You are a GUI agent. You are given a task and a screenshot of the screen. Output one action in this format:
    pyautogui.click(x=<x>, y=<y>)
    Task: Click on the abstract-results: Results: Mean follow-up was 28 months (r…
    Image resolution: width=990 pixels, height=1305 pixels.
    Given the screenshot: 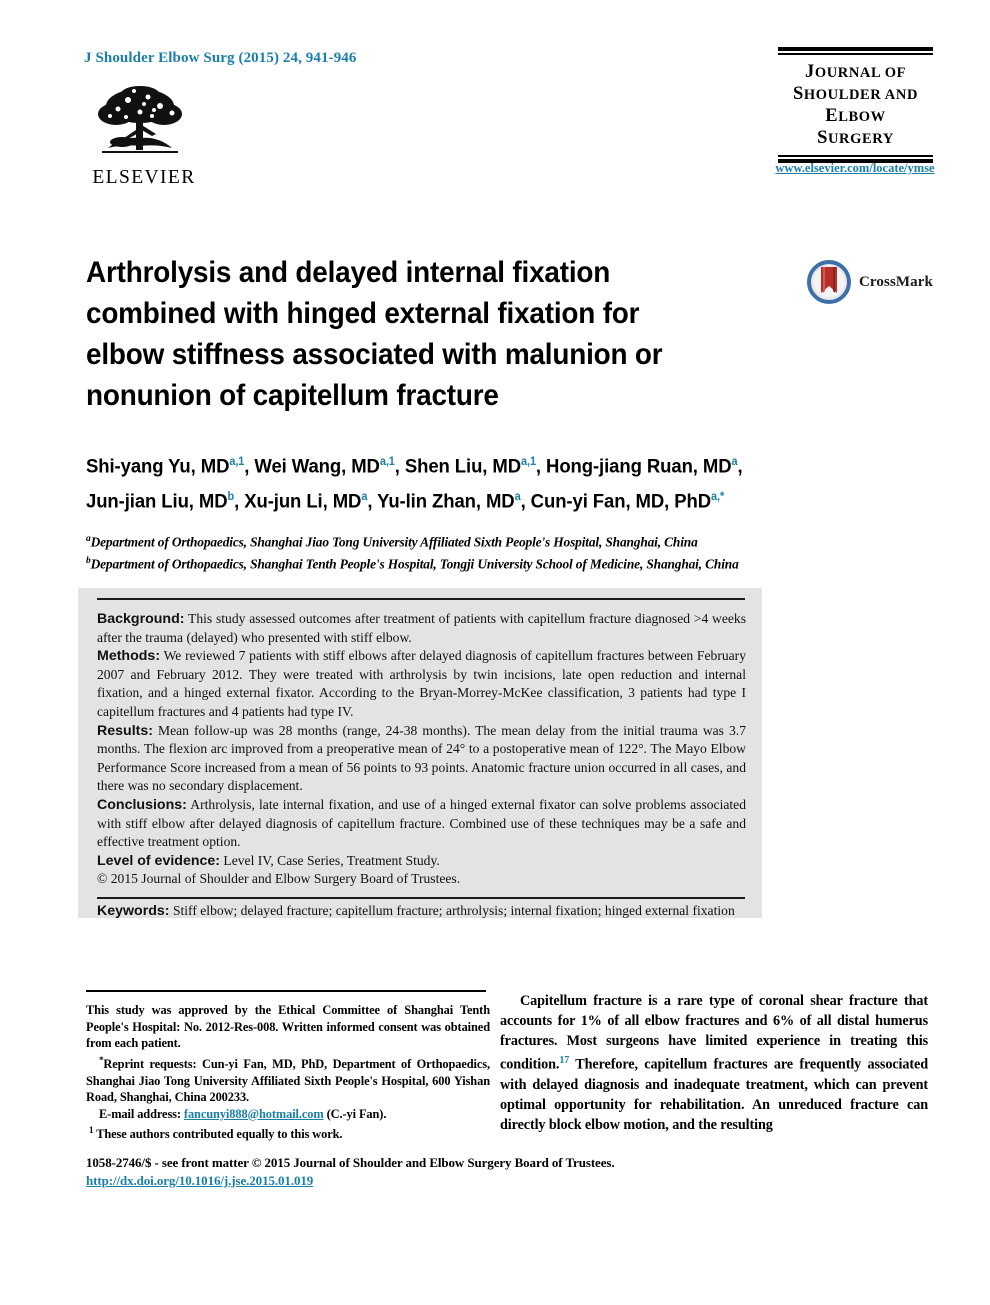 What is the action you would take?
    pyautogui.click(x=421, y=758)
    